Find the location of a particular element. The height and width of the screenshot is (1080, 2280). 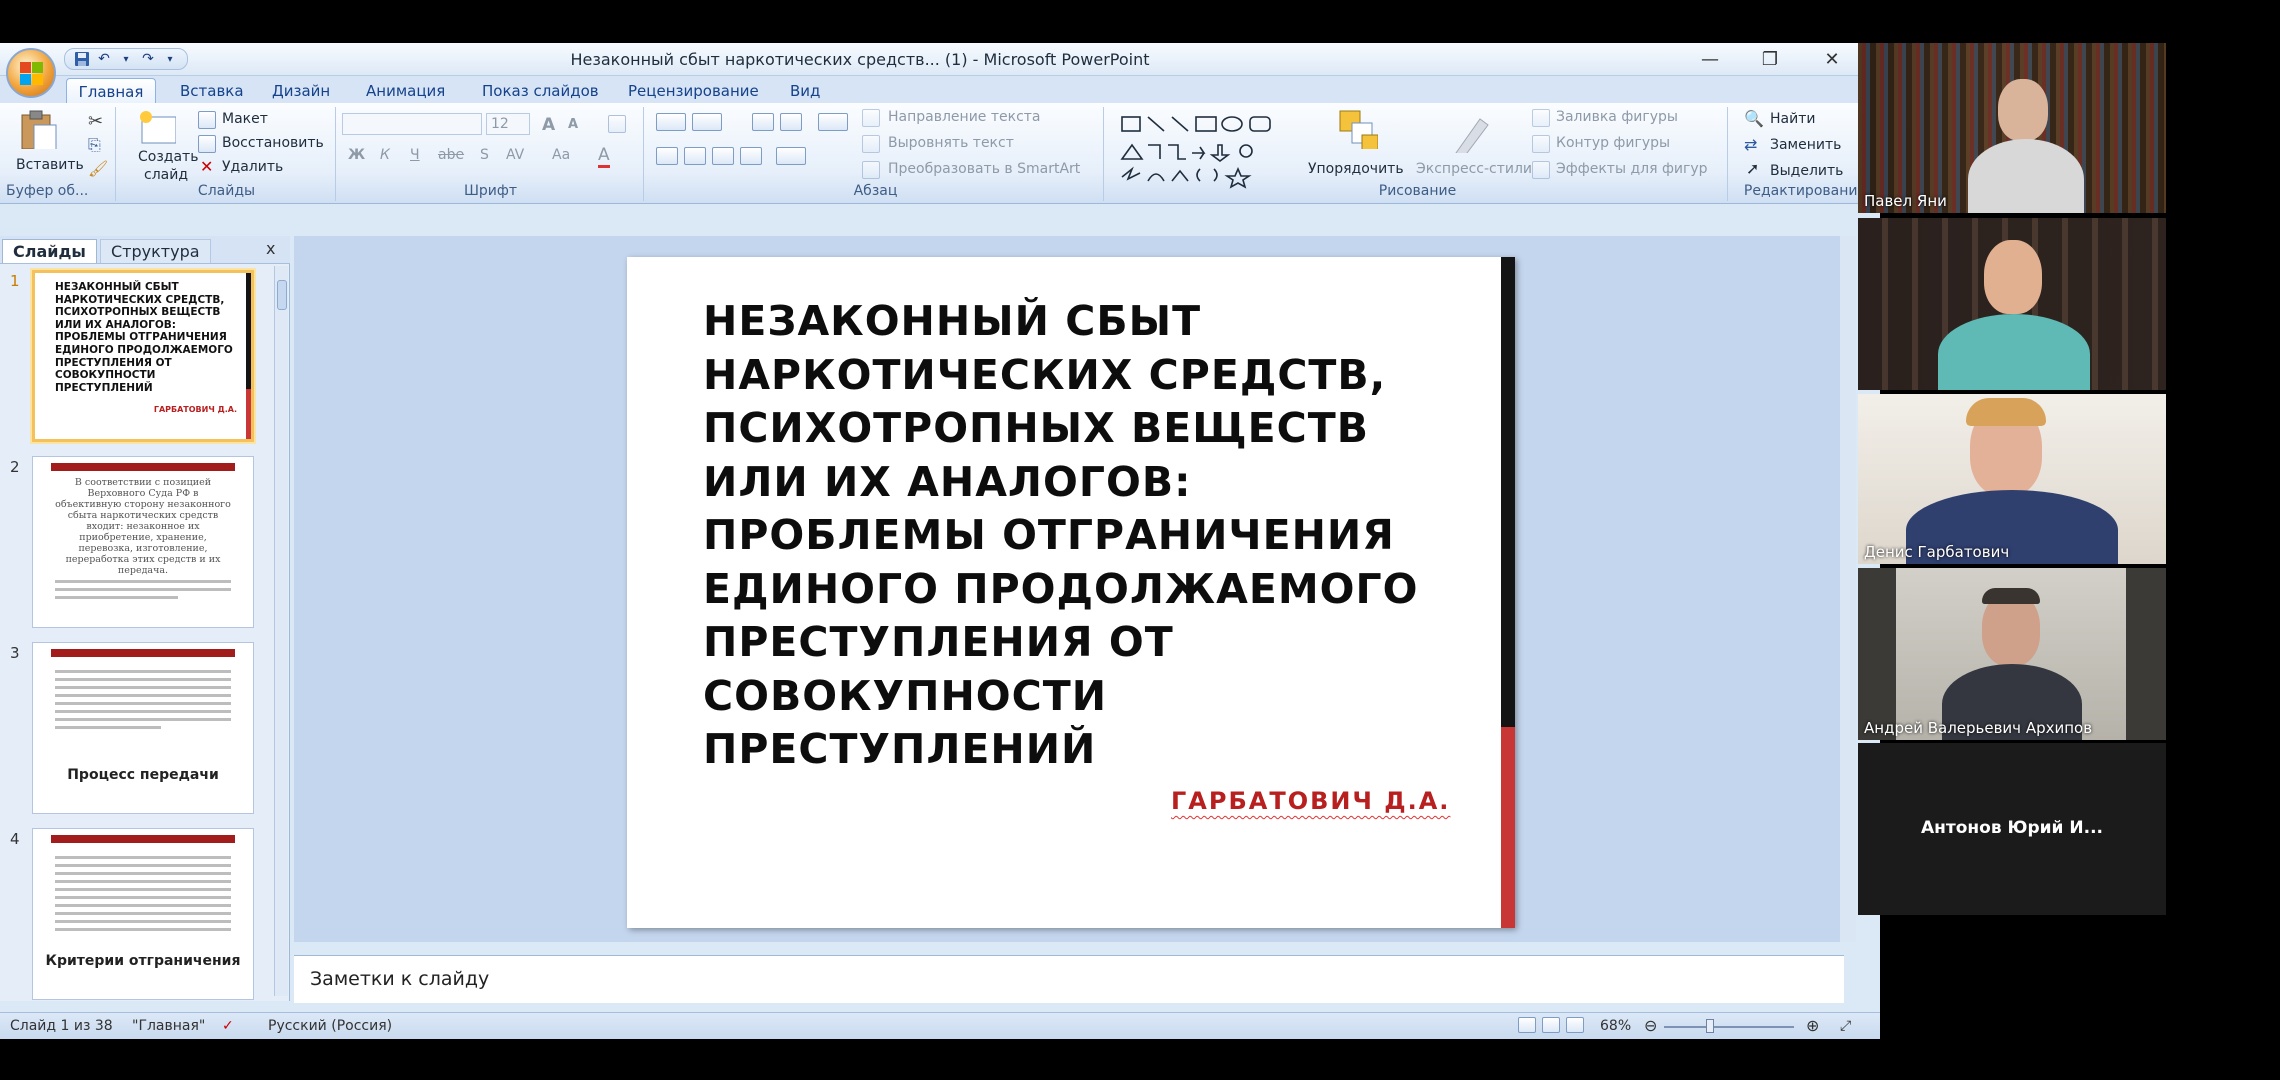

pane-scrollbar is located at coordinates (281, 631).